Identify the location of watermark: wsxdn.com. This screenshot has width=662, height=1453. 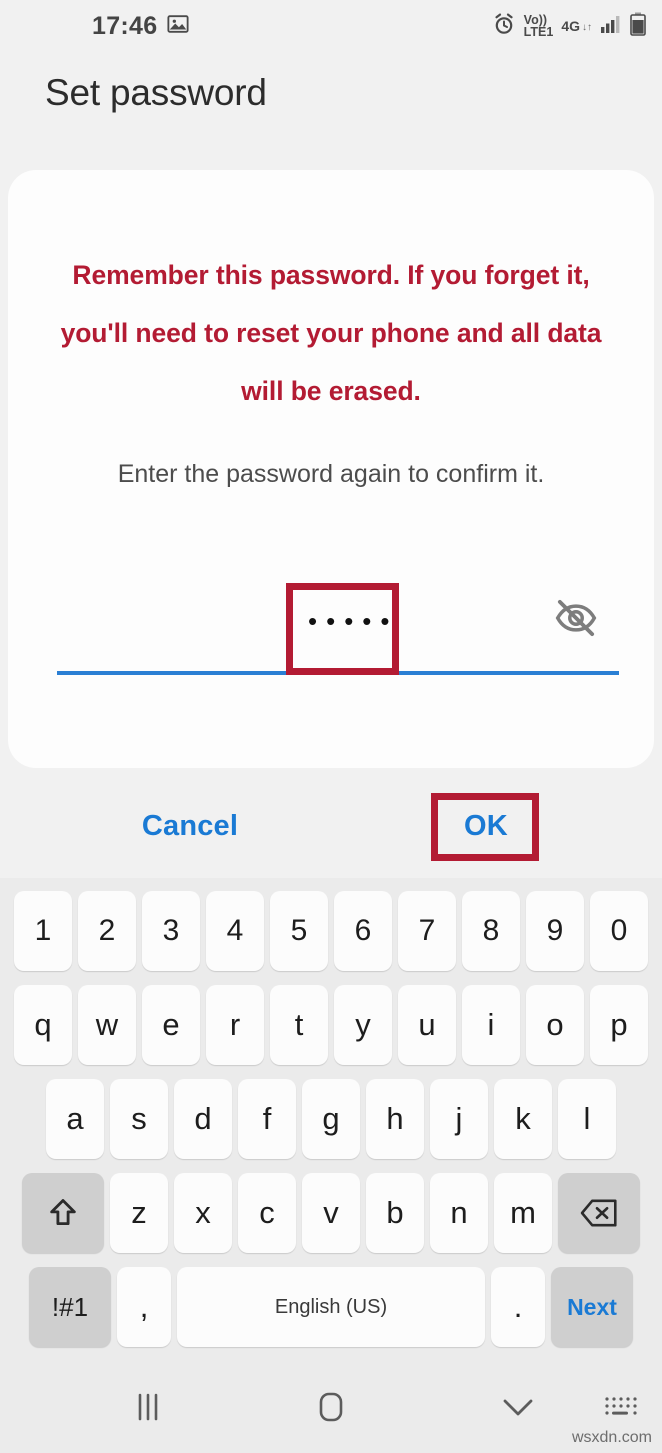
(611, 1437).